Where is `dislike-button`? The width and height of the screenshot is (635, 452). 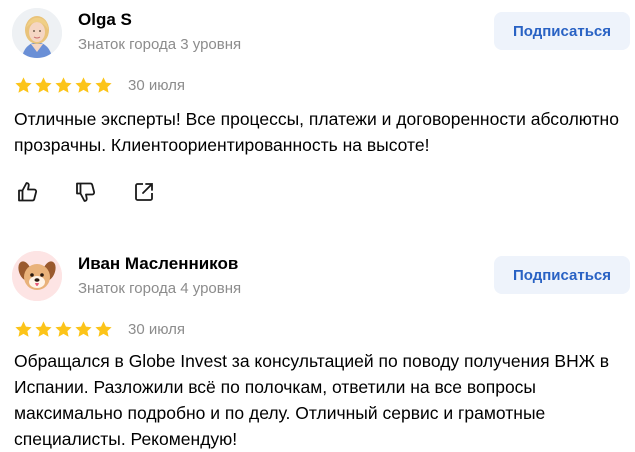 dislike-button is located at coordinates (86, 192).